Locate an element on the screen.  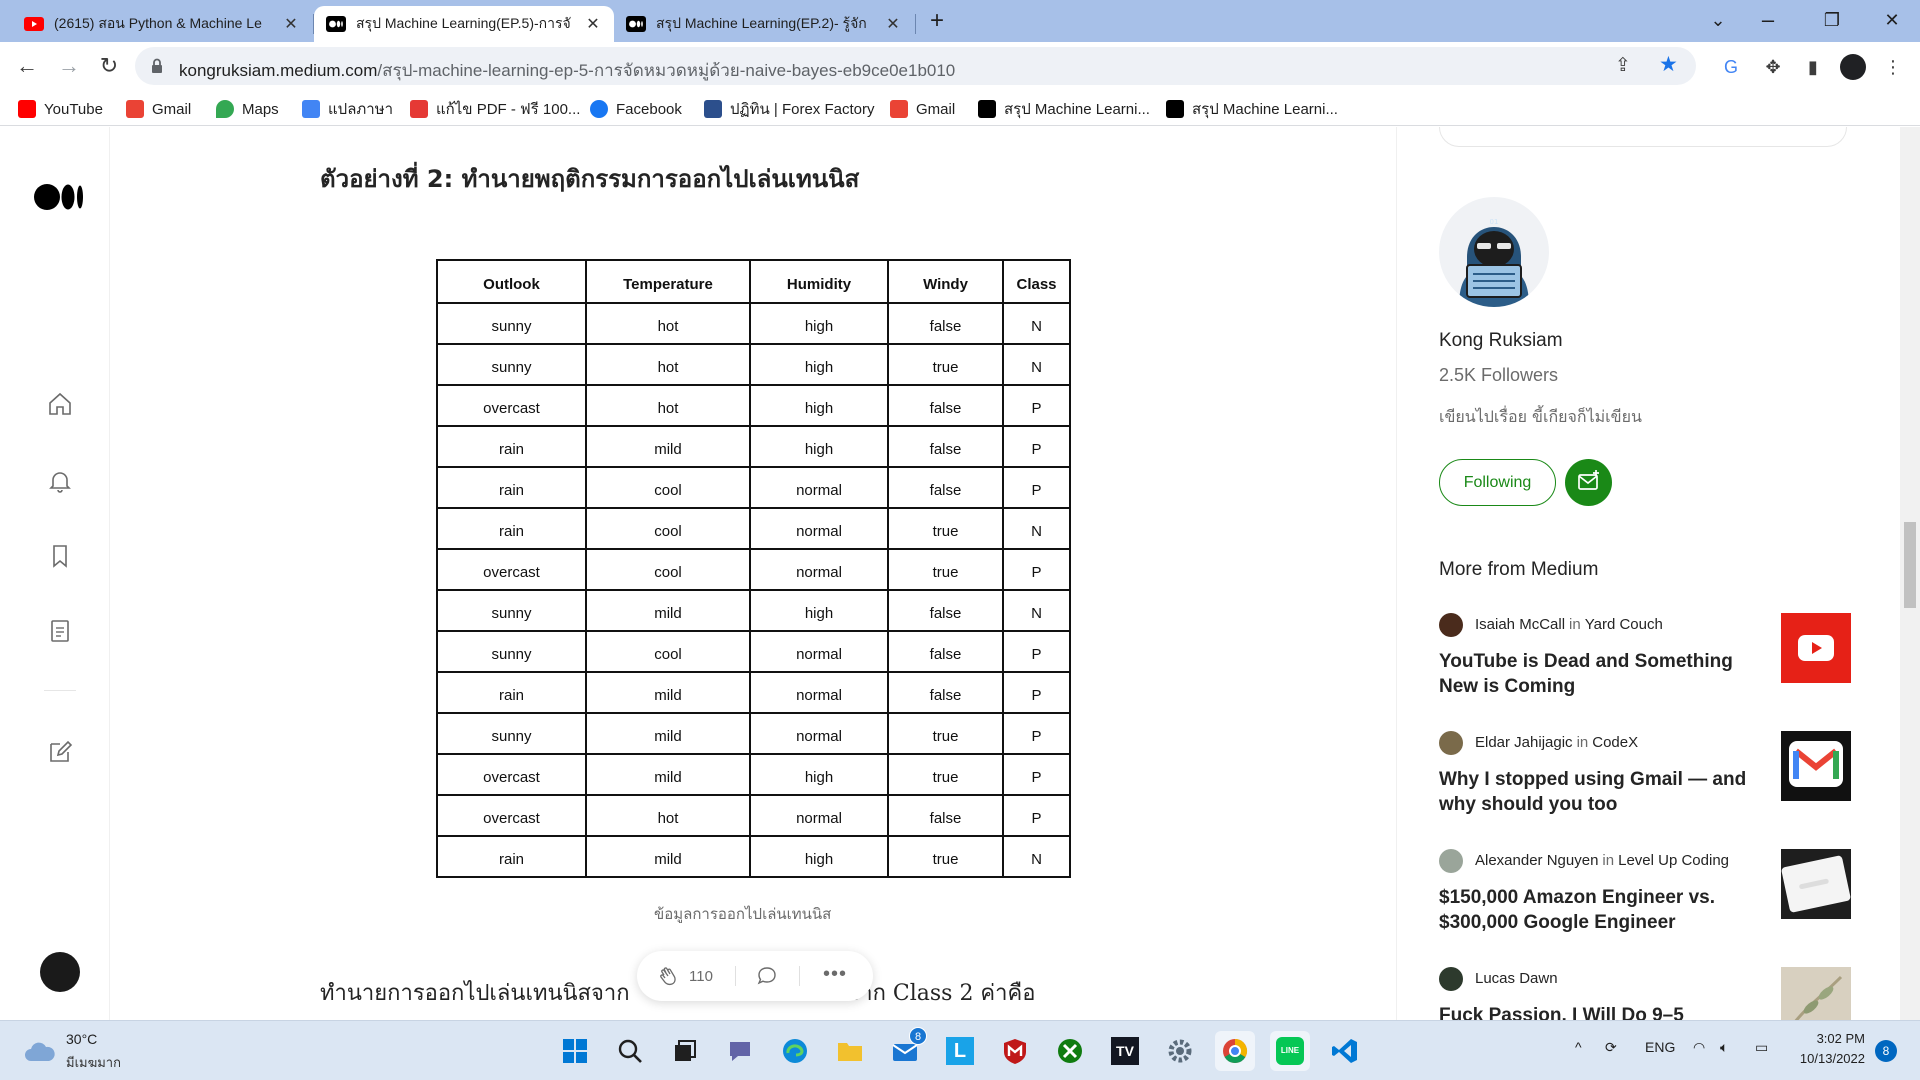
restore-button: ❐ is located at coordinates (1832, 20).